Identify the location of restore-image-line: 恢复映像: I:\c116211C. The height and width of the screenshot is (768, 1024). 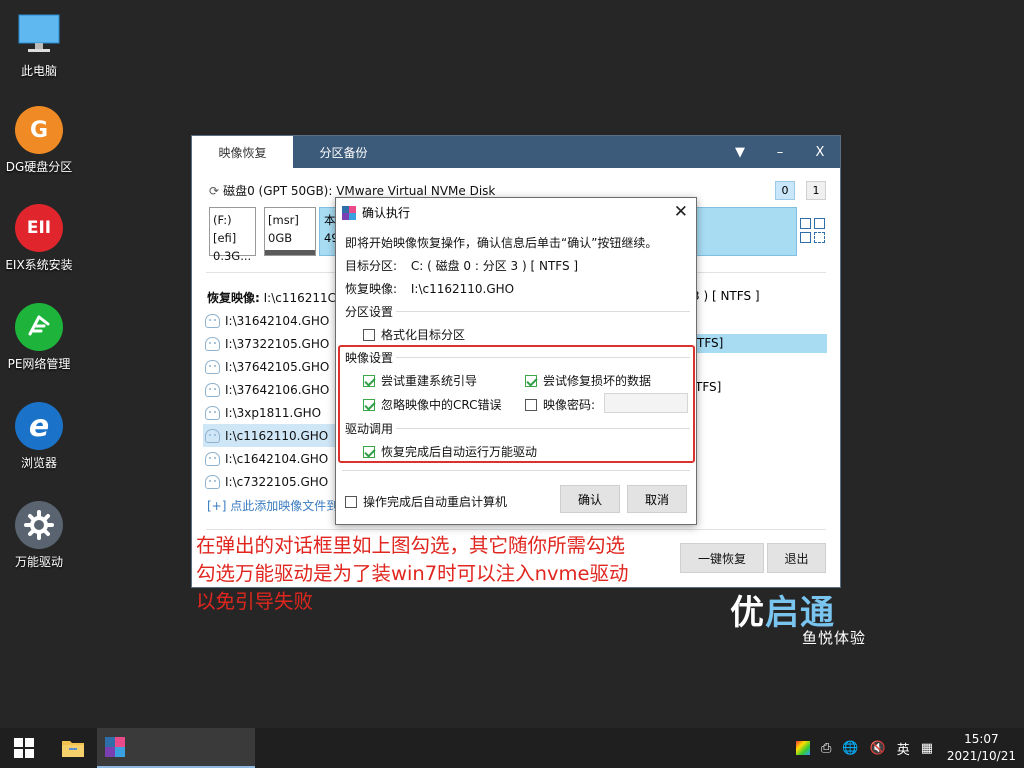
(271, 297).